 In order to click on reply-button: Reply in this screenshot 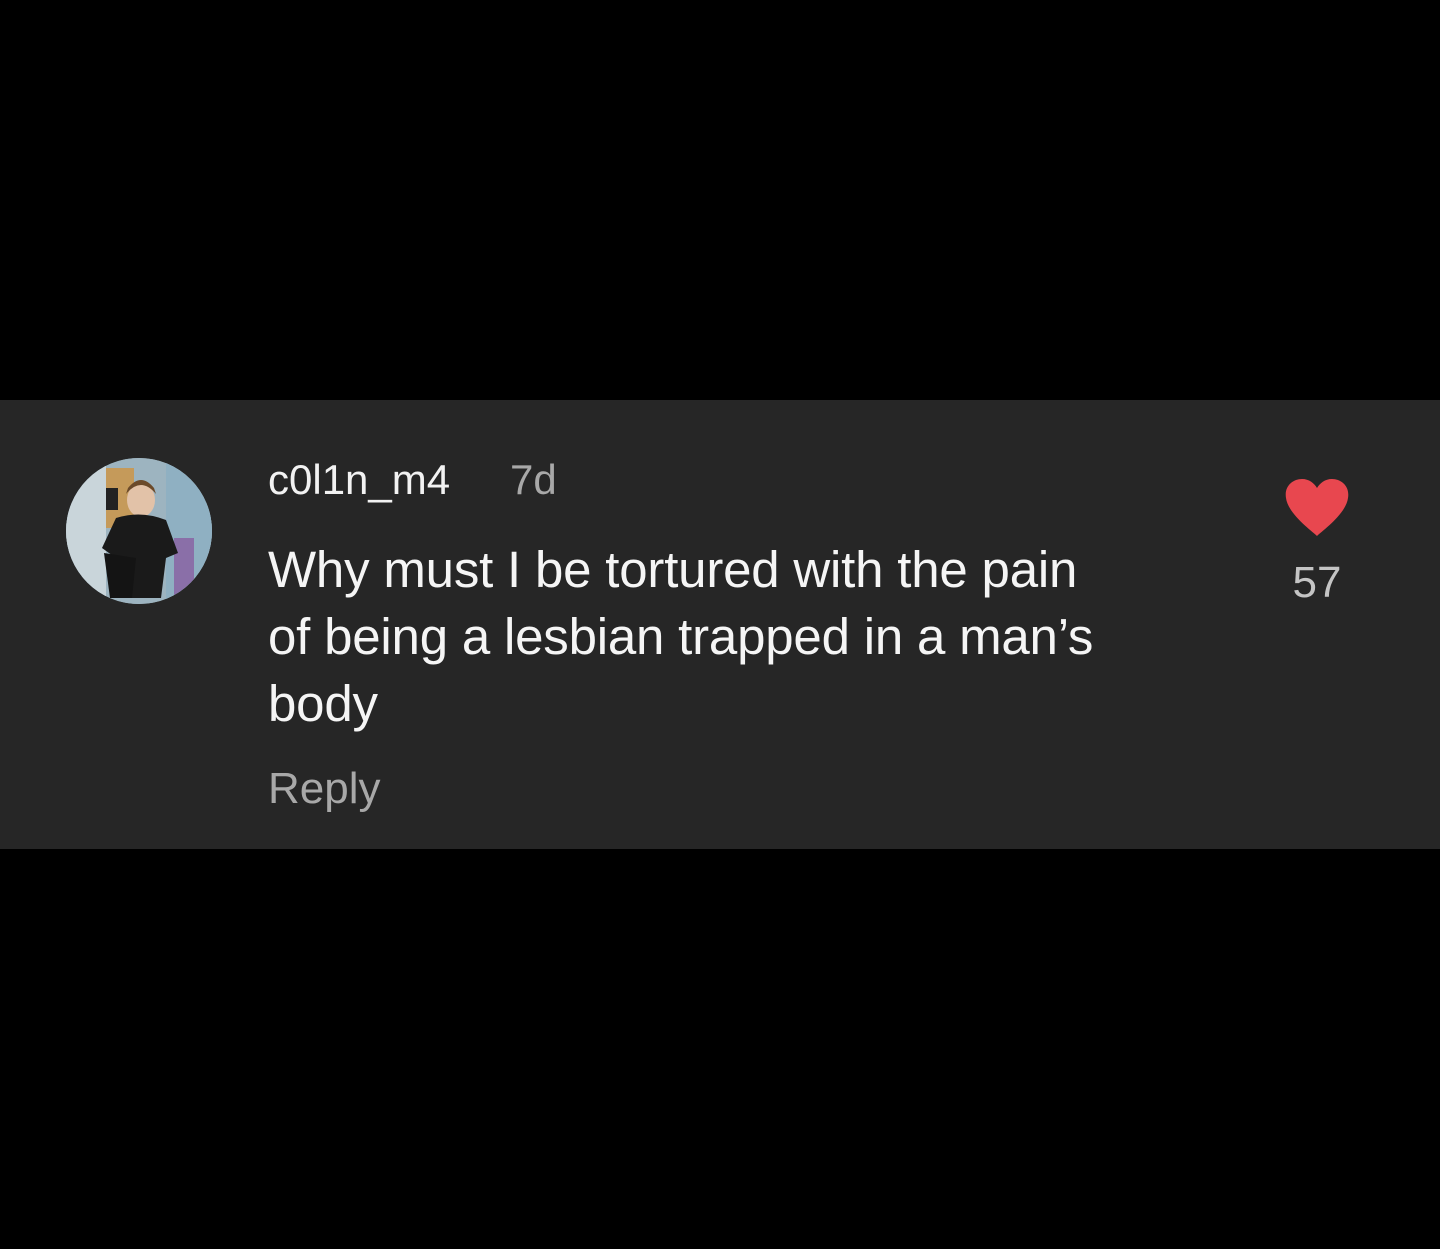, I will do `click(324, 789)`.